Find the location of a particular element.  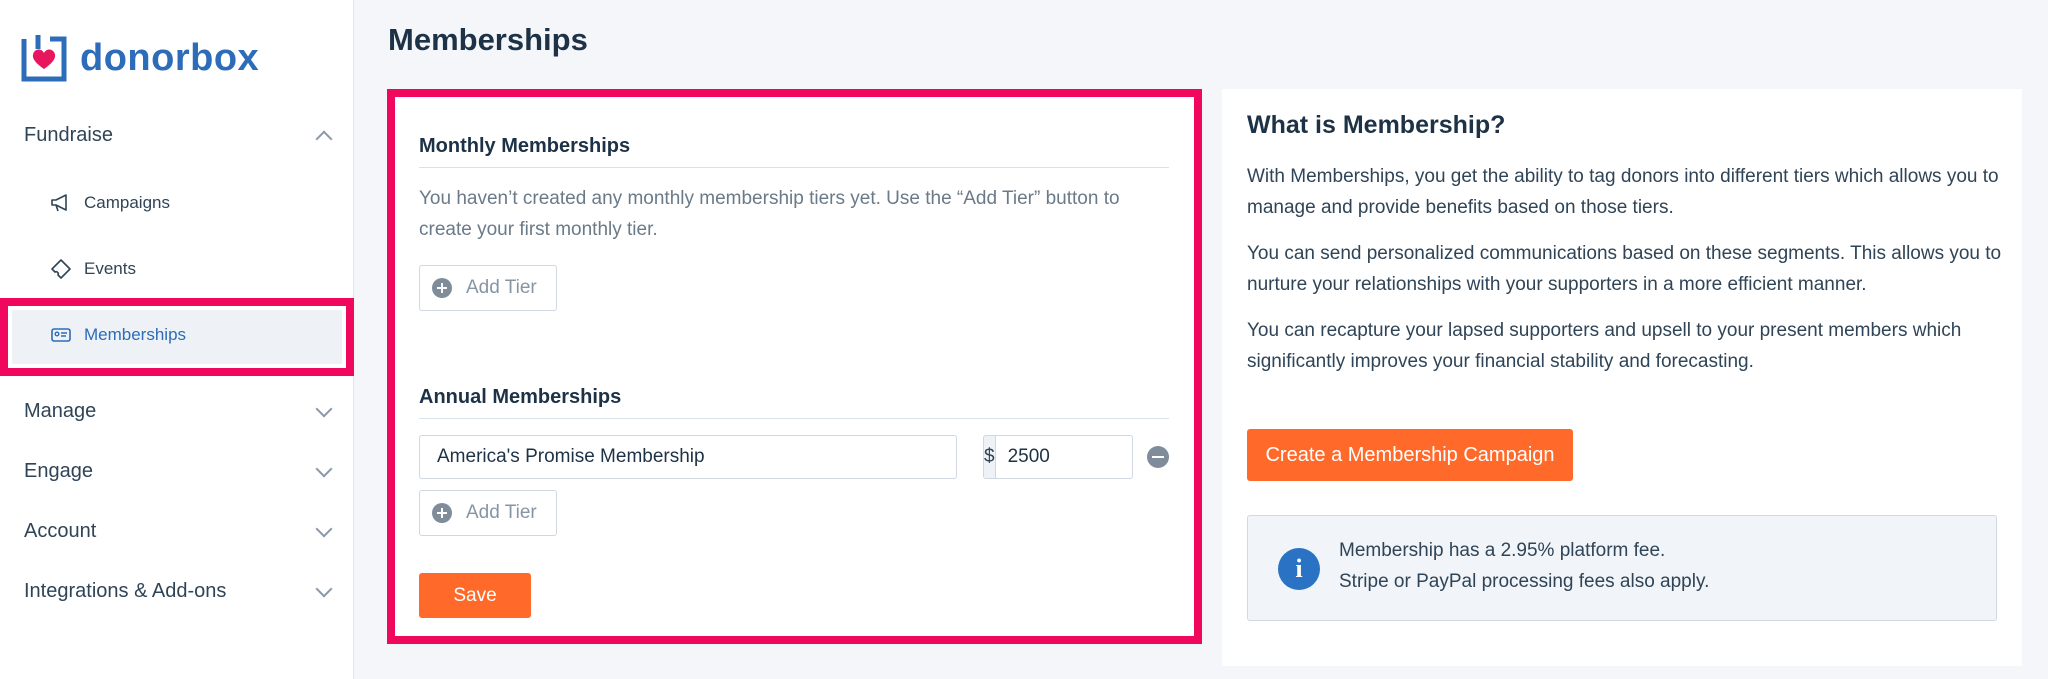

annual-memberships-heading: Annual Memberships is located at coordinates (520, 397).